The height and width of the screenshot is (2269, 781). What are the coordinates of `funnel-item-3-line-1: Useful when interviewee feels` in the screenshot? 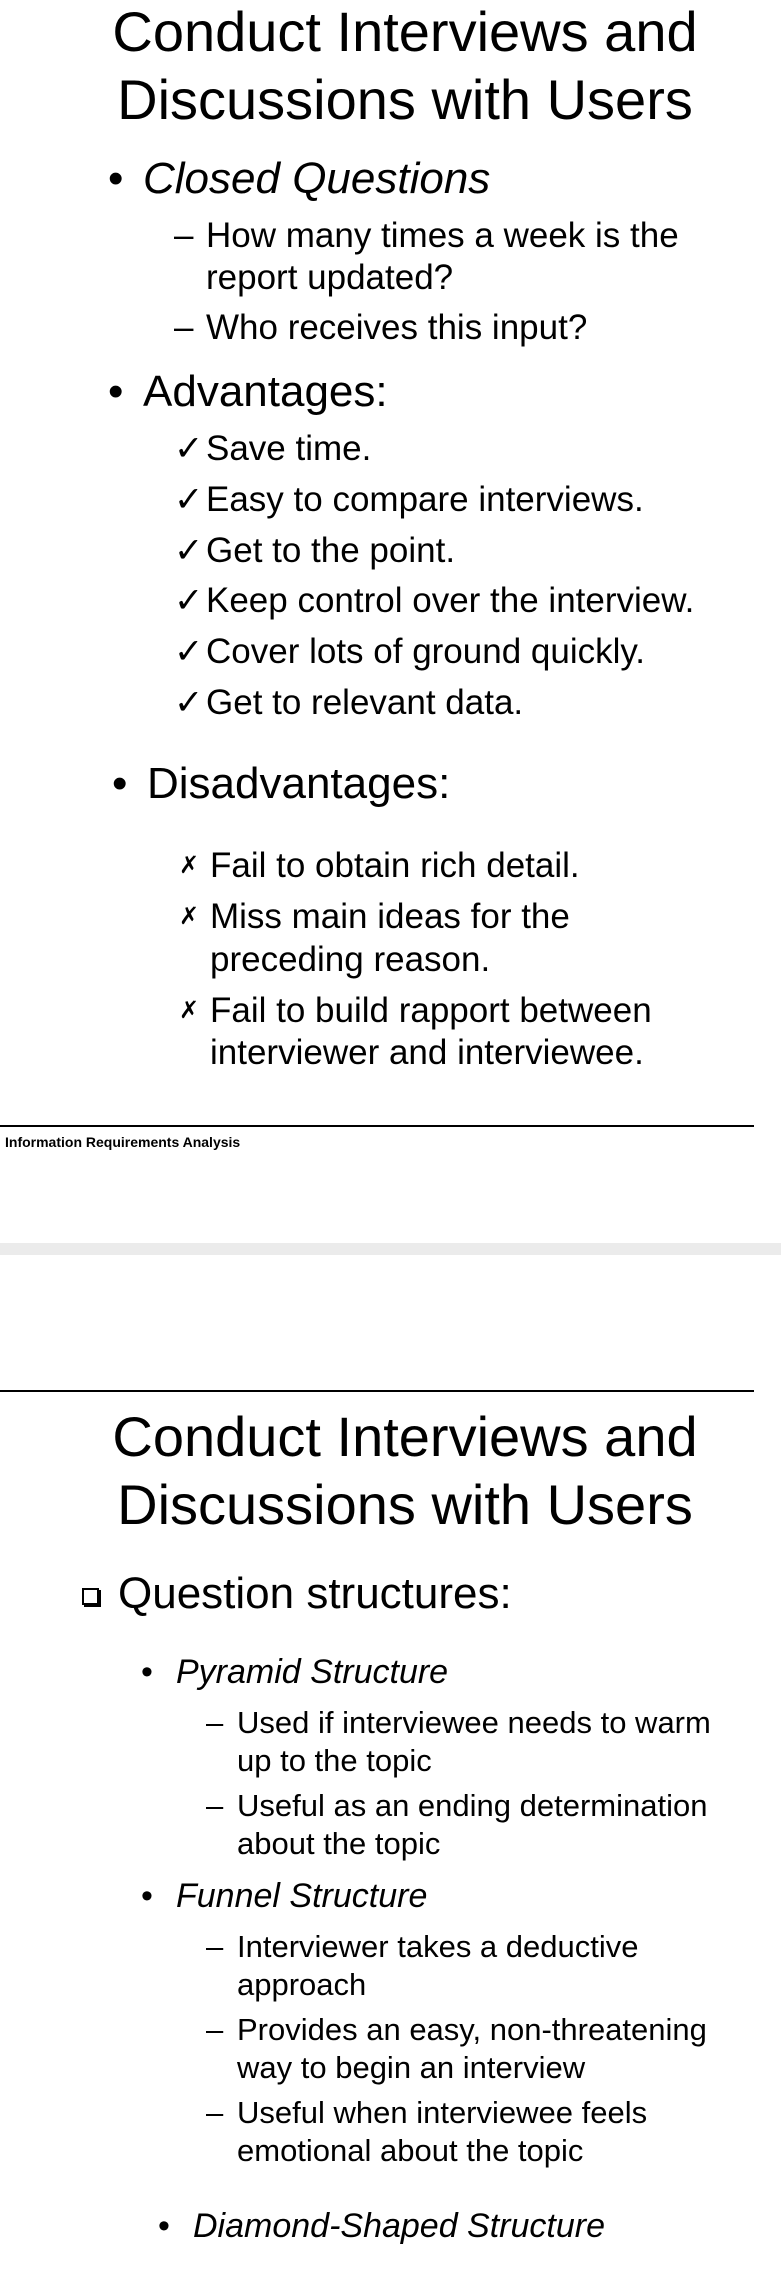 It's located at (442, 2112).